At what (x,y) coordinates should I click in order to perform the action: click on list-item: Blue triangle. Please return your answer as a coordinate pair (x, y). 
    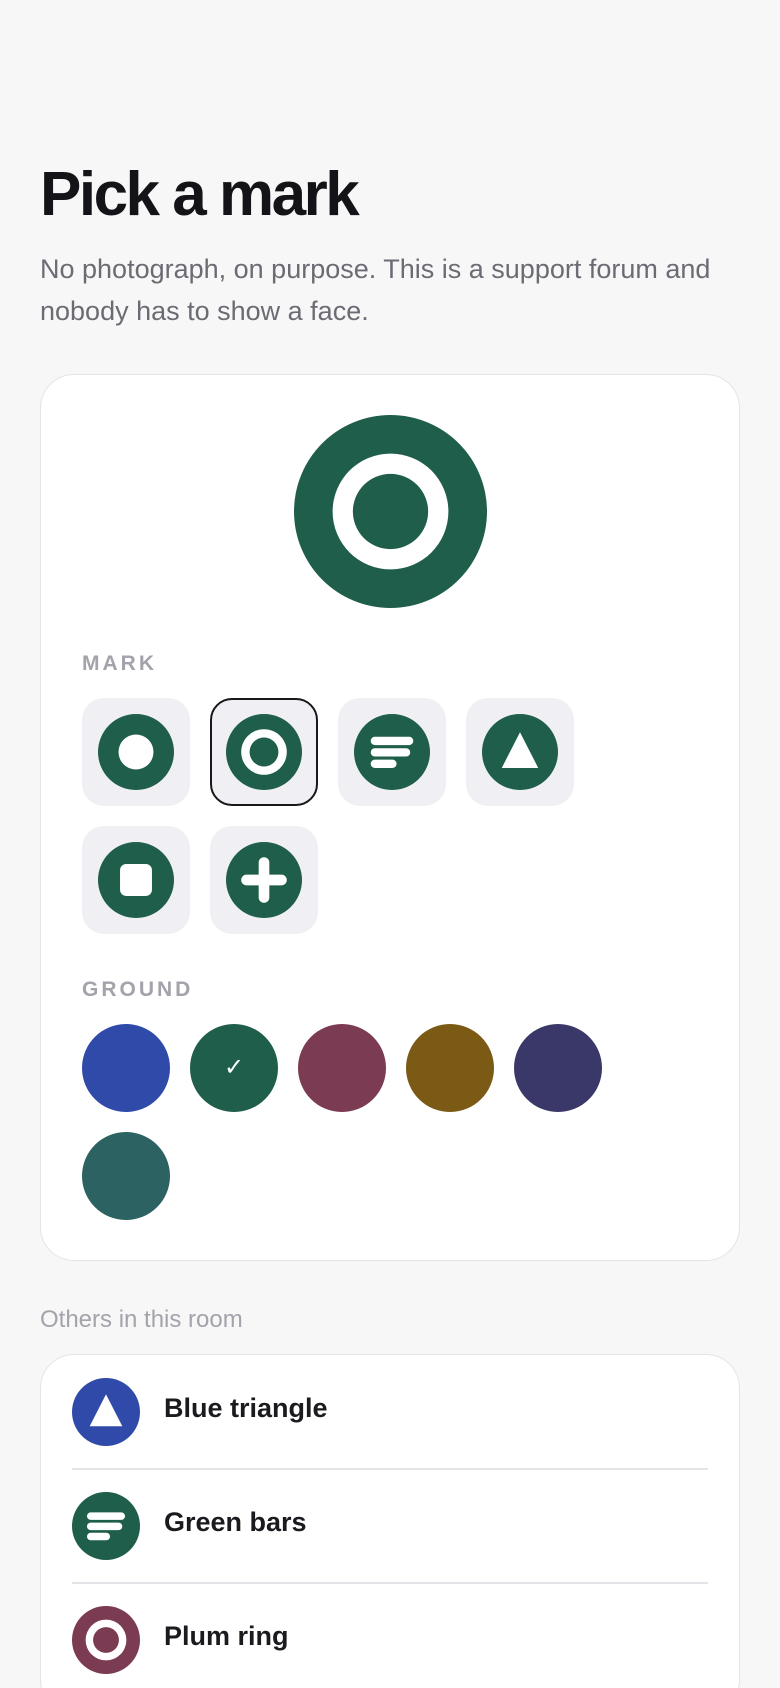
    Looking at the image, I should click on (390, 1412).